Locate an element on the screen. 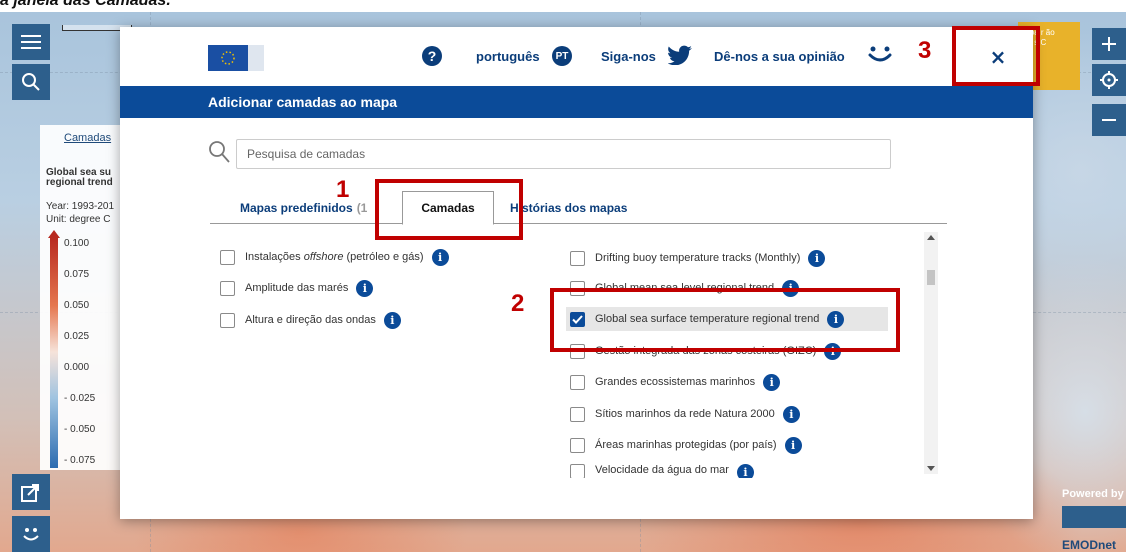 The image size is (1126, 552). caption-strip: a janela das Camadas. is located at coordinates (563, 6).